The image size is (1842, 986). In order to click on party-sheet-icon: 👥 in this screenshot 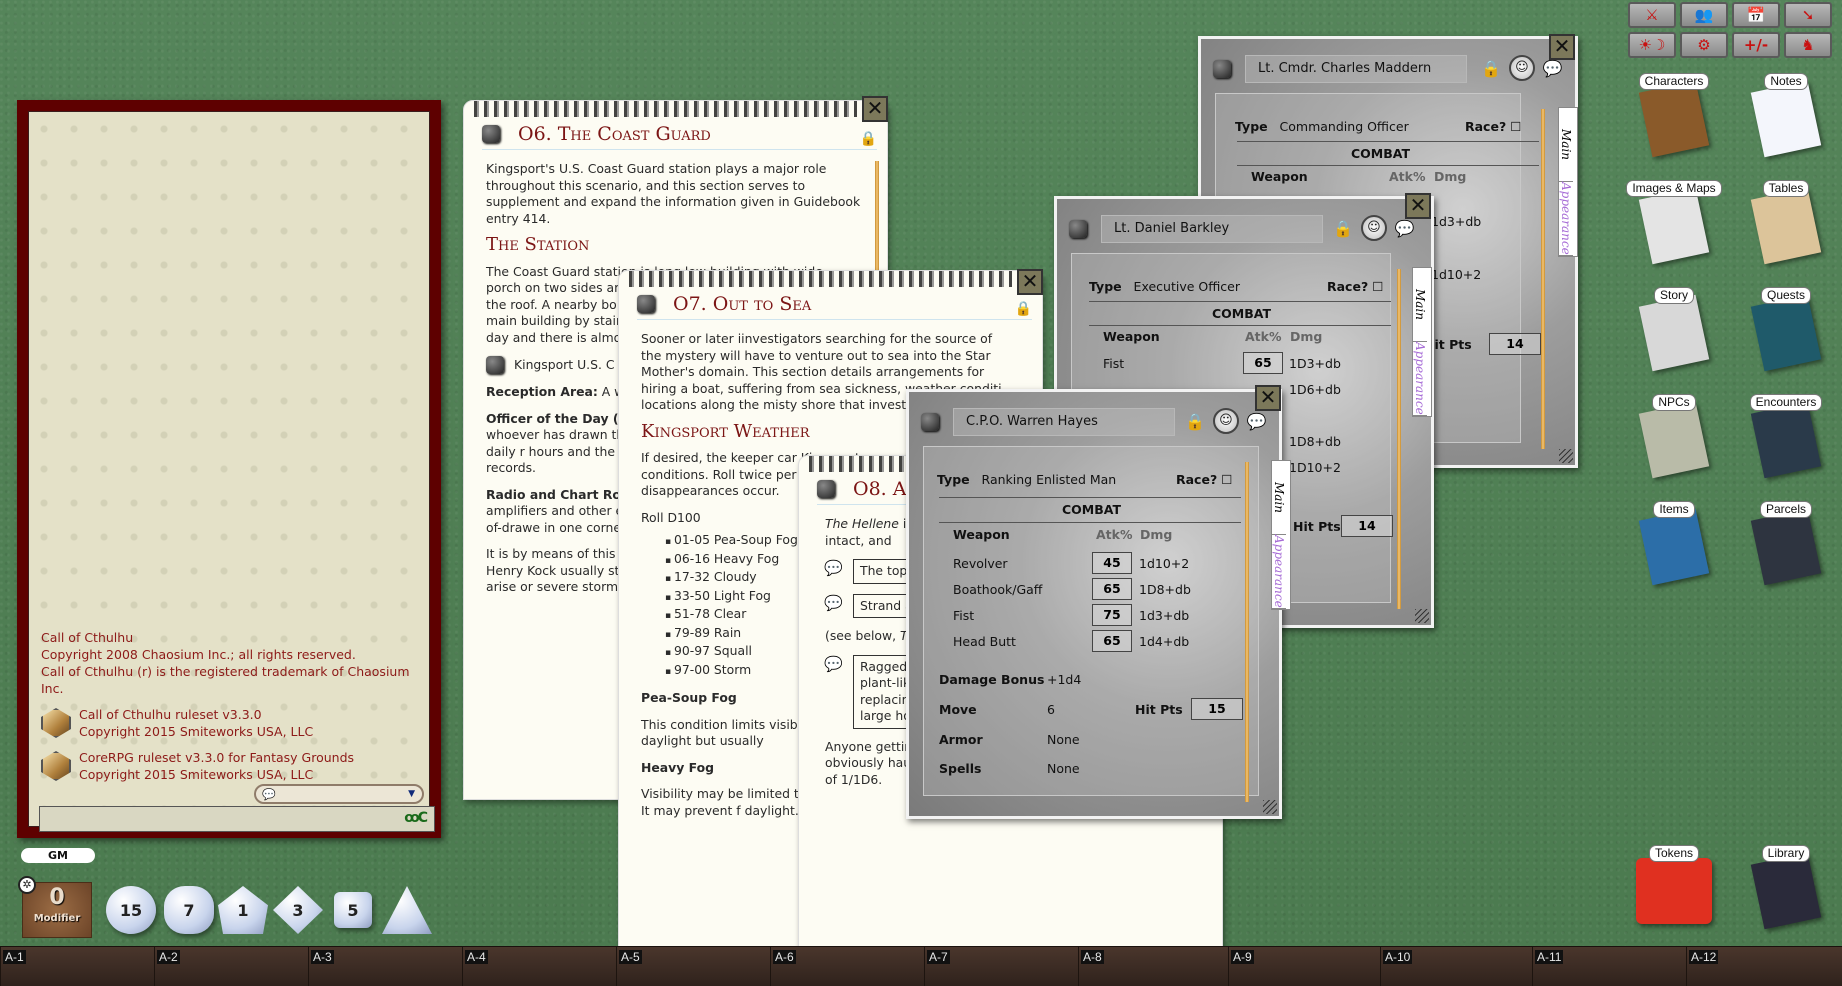, I will do `click(1704, 15)`.